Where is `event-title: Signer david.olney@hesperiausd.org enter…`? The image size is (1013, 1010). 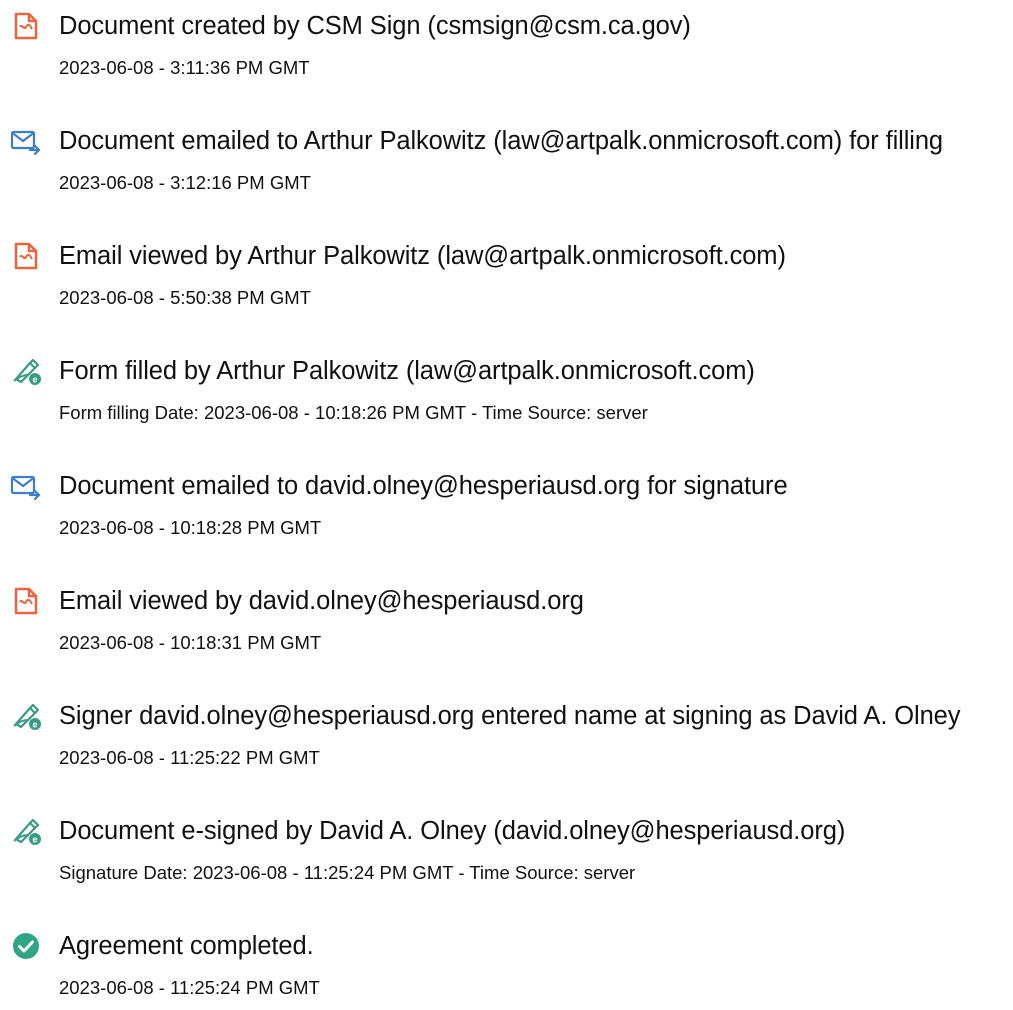
event-title: Signer david.olney@hesperiausd.org enter… is located at coordinates (510, 716).